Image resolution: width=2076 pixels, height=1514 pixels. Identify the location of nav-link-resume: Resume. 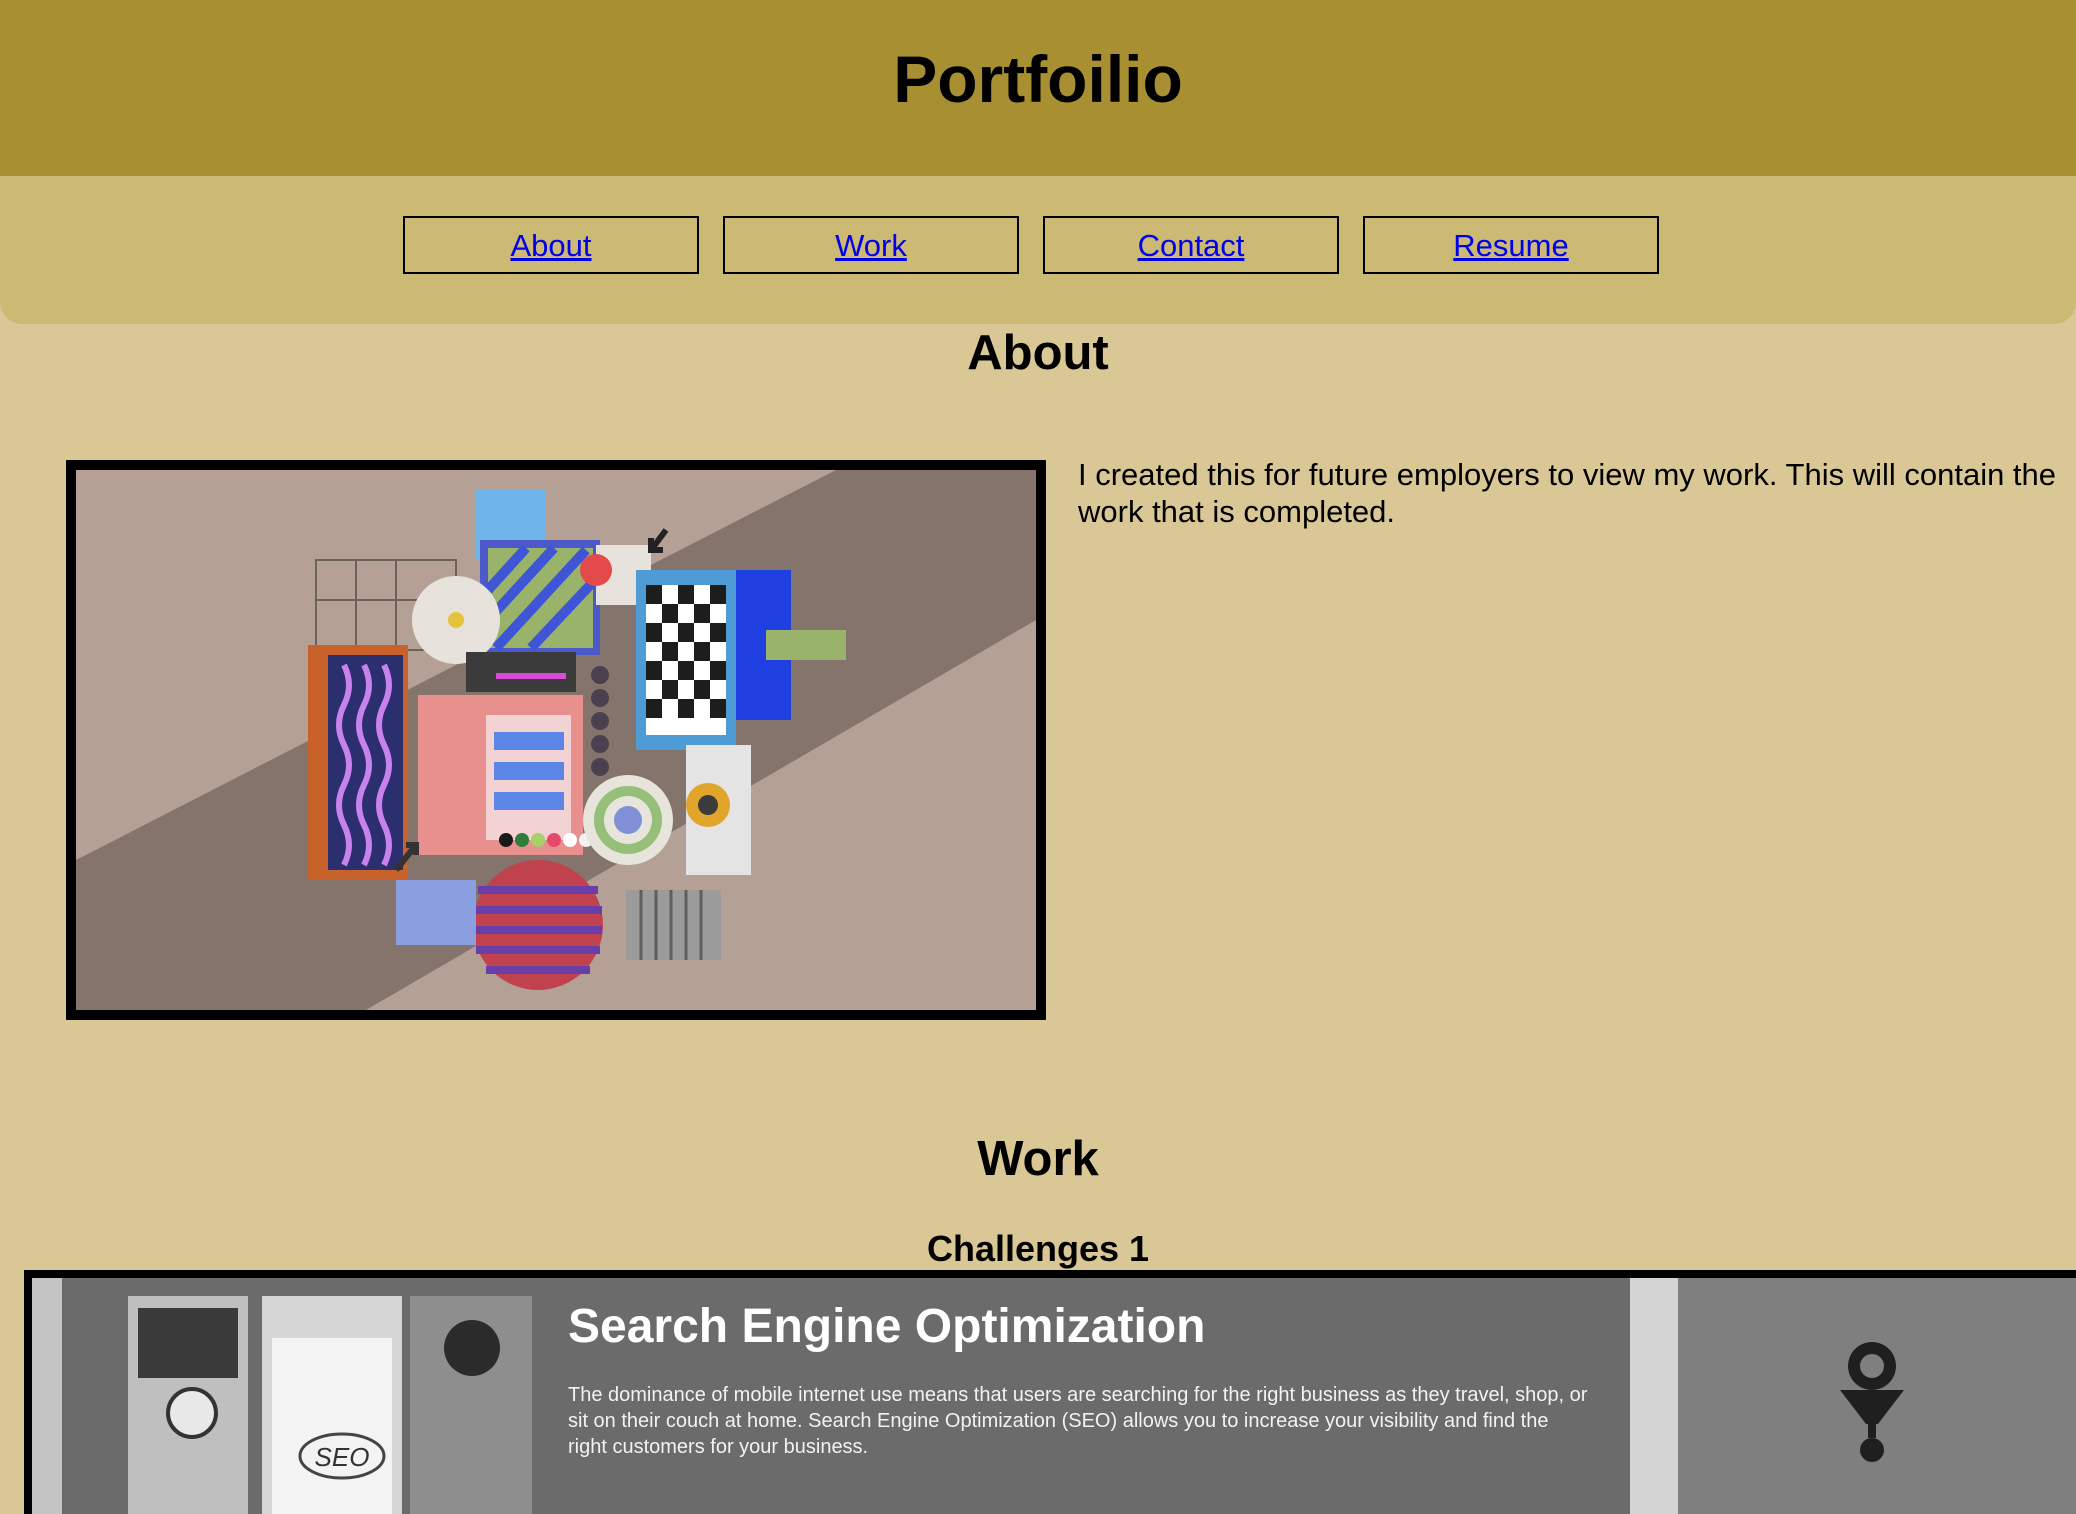
(1510, 245).